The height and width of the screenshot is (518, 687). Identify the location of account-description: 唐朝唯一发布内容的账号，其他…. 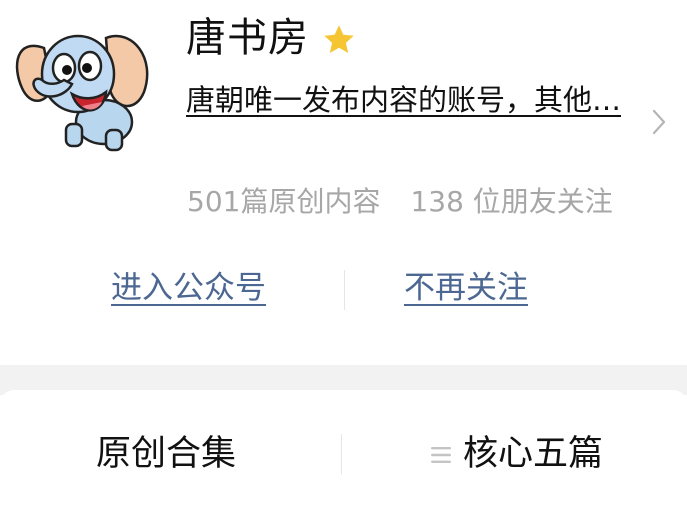
(411, 100).